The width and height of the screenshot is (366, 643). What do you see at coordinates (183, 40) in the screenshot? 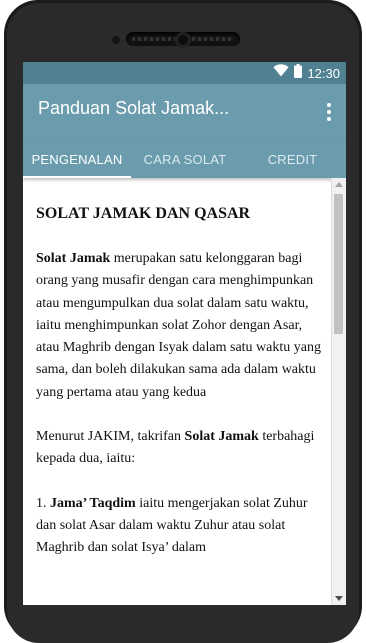
I see `front-camera` at bounding box center [183, 40].